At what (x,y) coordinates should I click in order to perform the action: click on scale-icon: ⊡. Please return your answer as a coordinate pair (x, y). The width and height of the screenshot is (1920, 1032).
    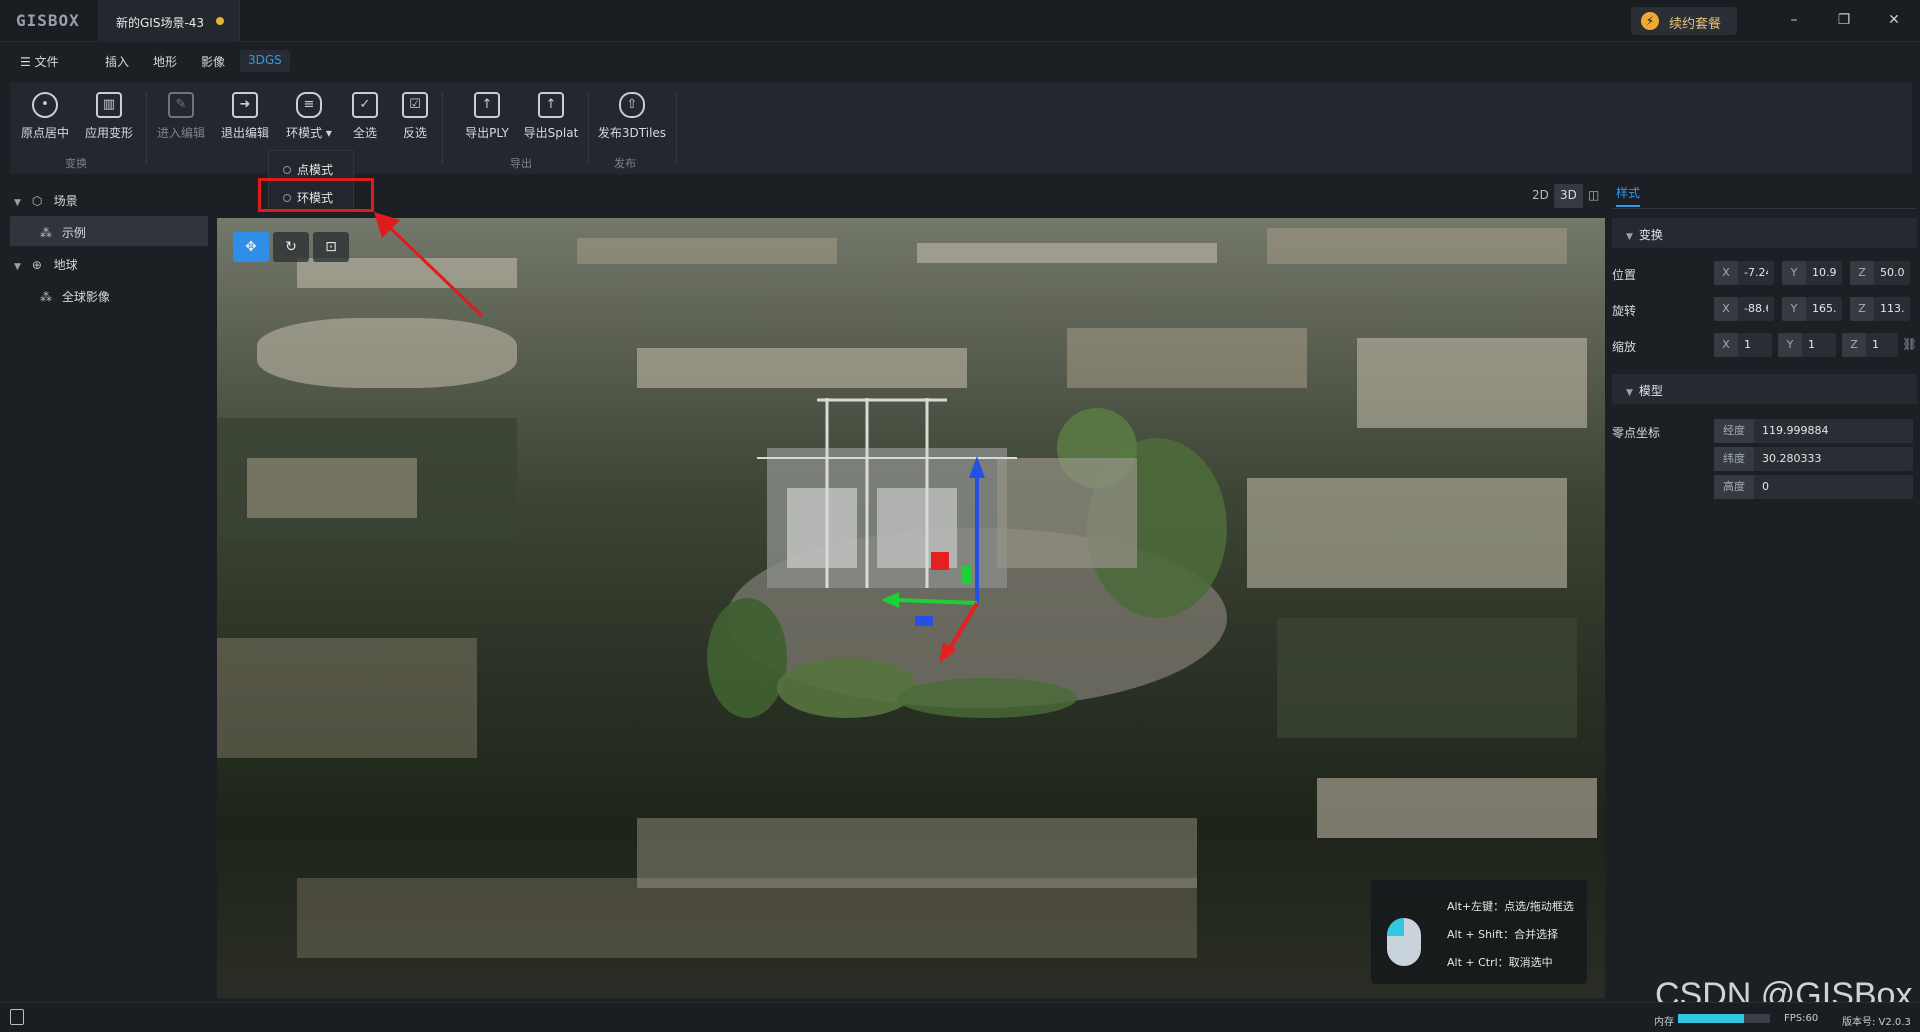
    Looking at the image, I should click on (331, 247).